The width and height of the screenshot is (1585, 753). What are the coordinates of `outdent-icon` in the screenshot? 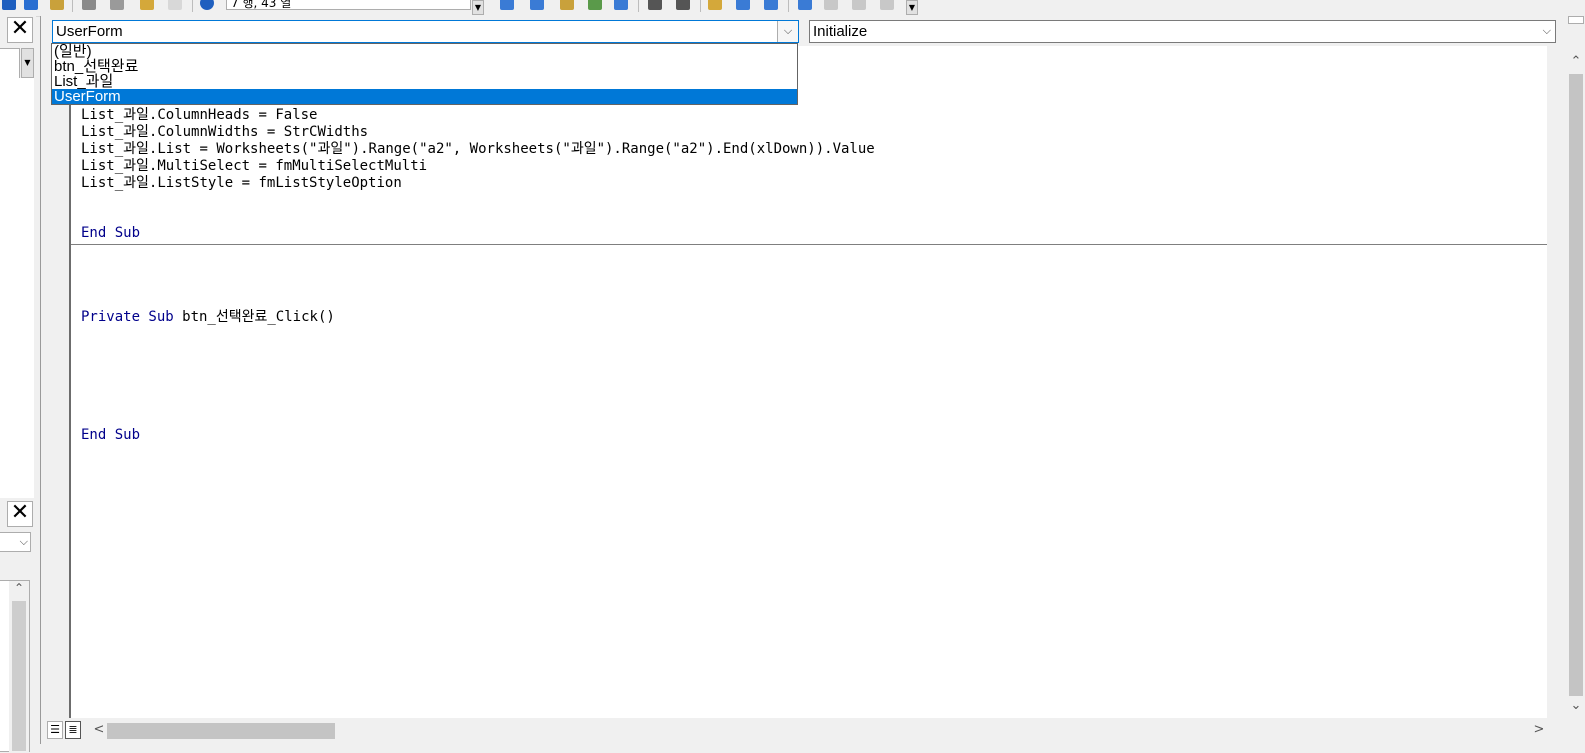 It's located at (683, 5).